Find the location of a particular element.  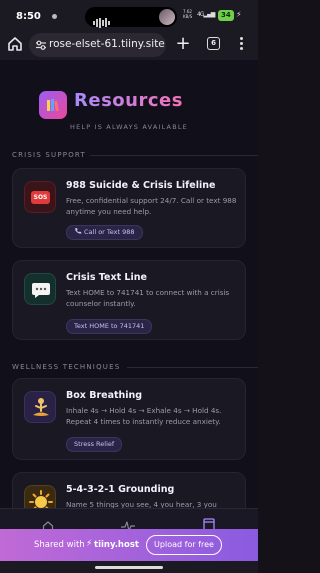

upload-for-free-button: Upload for free is located at coordinates (184, 545).